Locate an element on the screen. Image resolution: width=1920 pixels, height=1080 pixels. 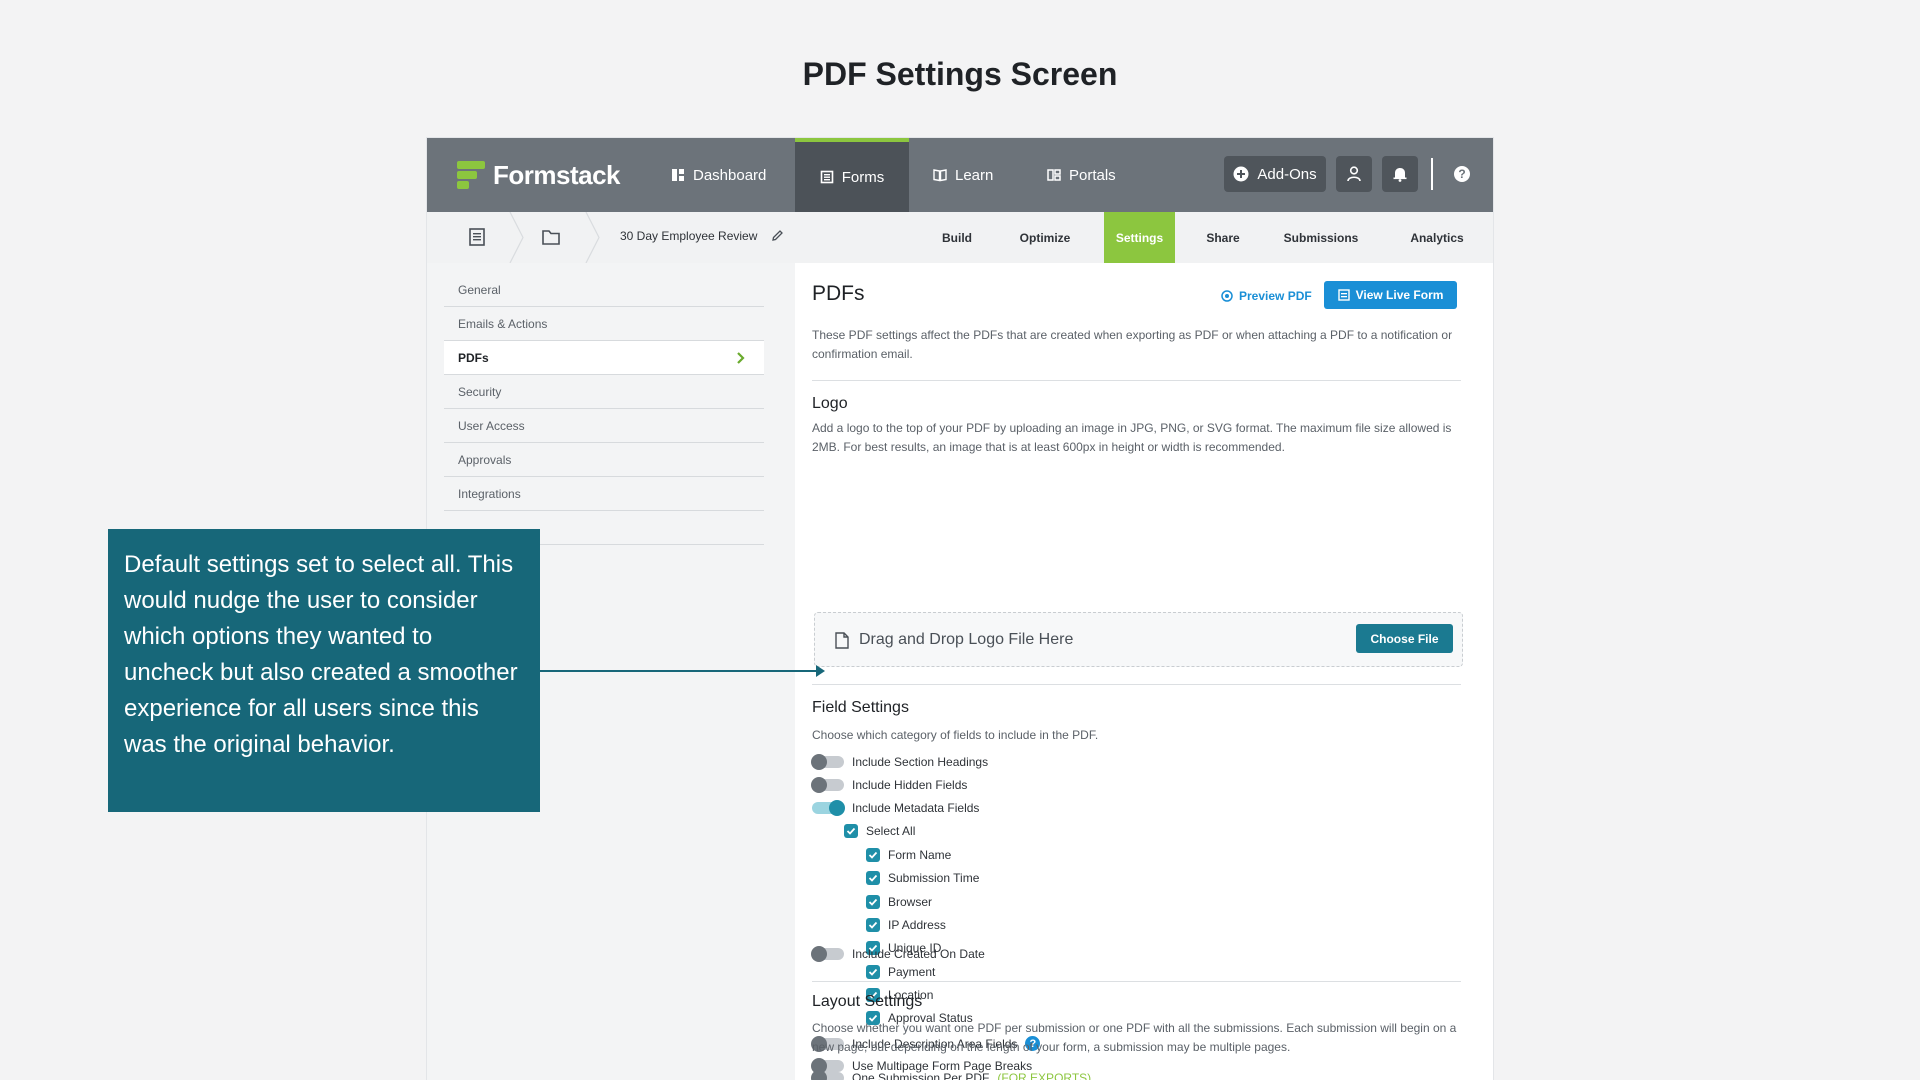
brand-name: Formstack is located at coordinates (557, 174).